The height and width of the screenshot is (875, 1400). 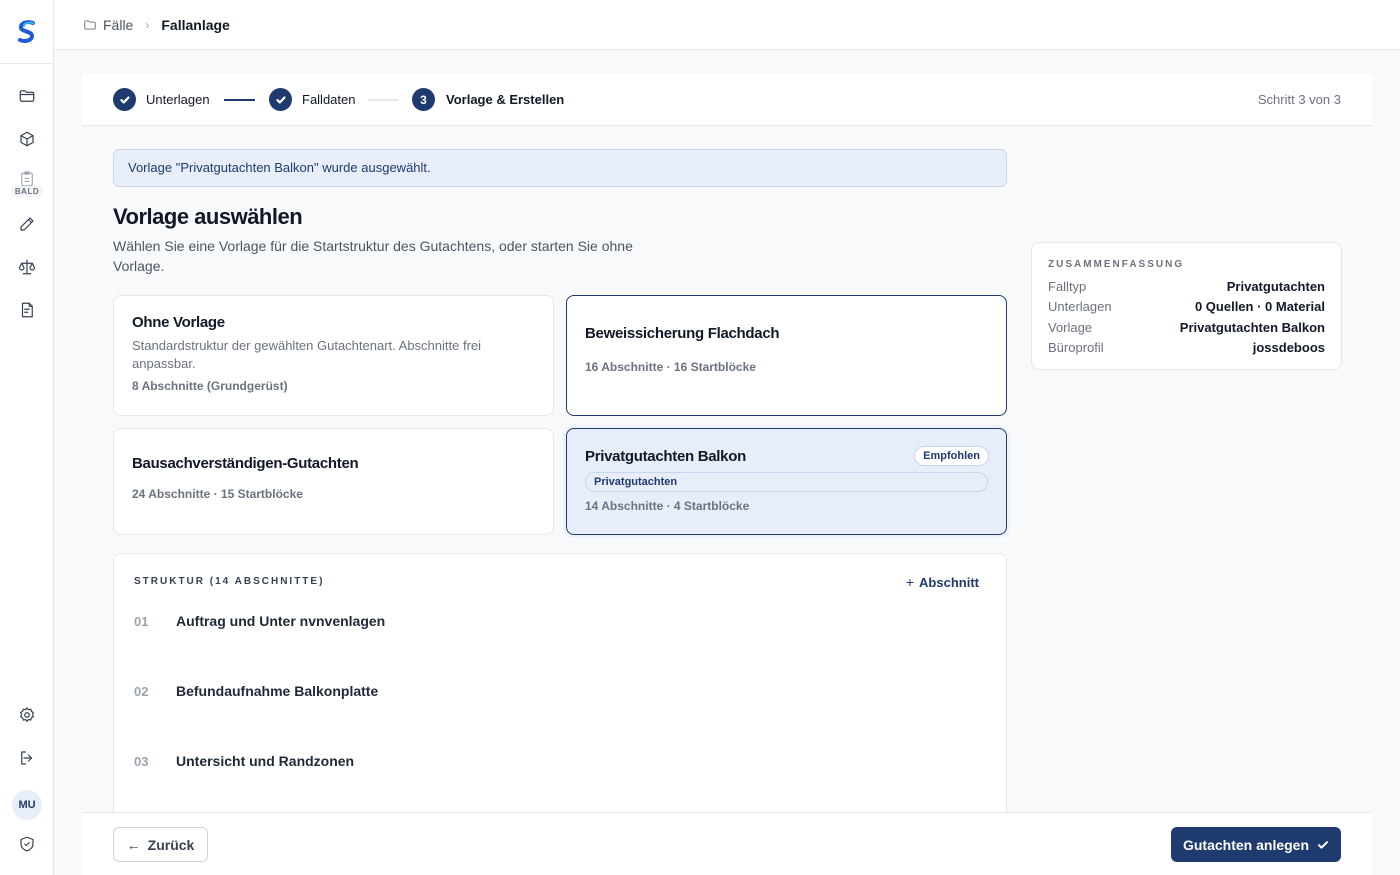 What do you see at coordinates (727, 25) in the screenshot?
I see `topbar: Fälle › Fallanlage` at bounding box center [727, 25].